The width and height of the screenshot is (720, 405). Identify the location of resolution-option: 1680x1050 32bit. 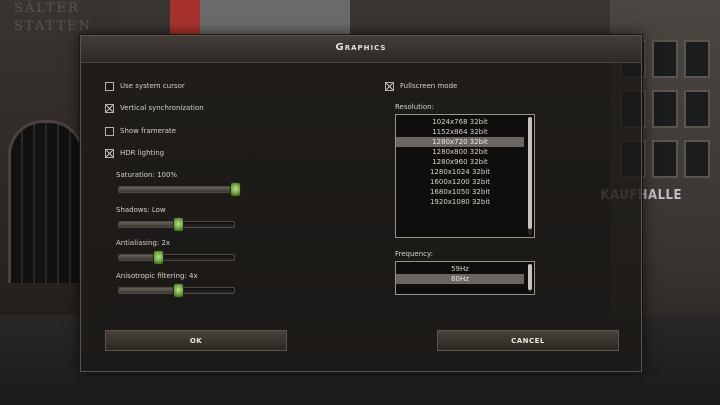
(460, 192).